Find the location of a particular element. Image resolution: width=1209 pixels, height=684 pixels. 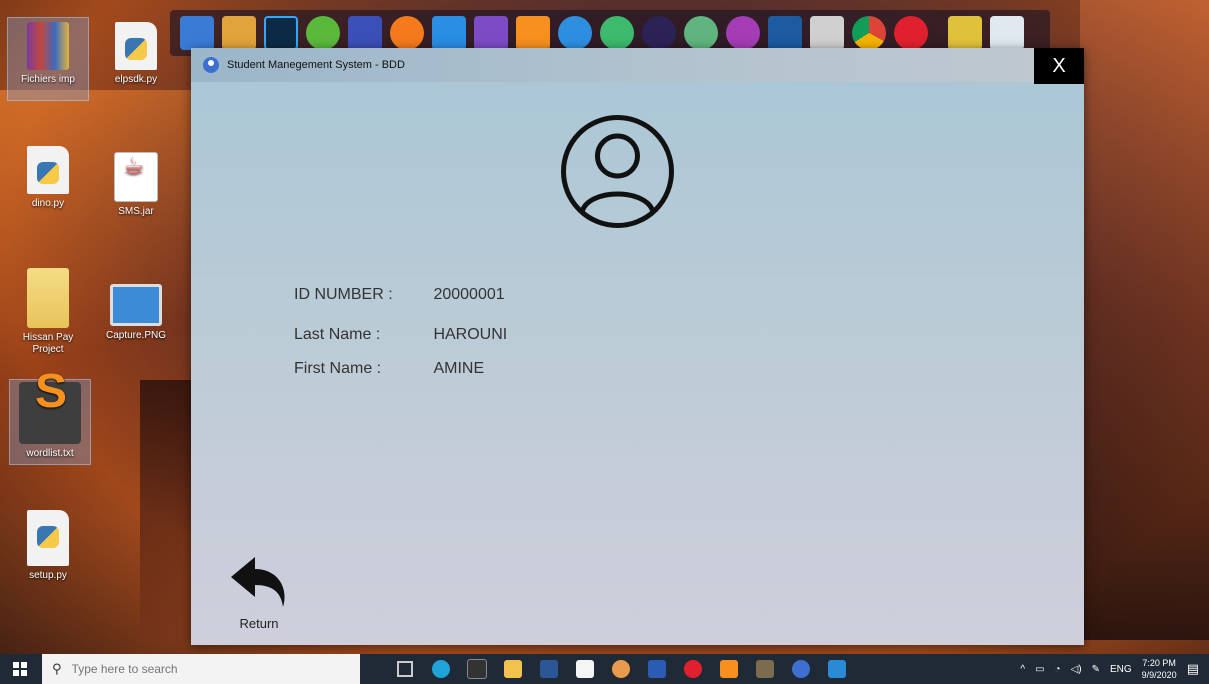

java-file-icon is located at coordinates (136, 177).